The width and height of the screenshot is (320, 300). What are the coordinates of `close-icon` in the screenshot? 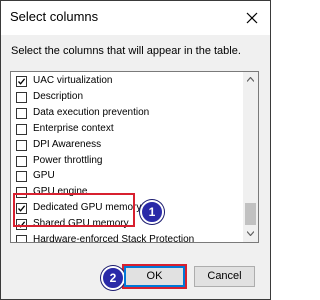 It's located at (252, 18).